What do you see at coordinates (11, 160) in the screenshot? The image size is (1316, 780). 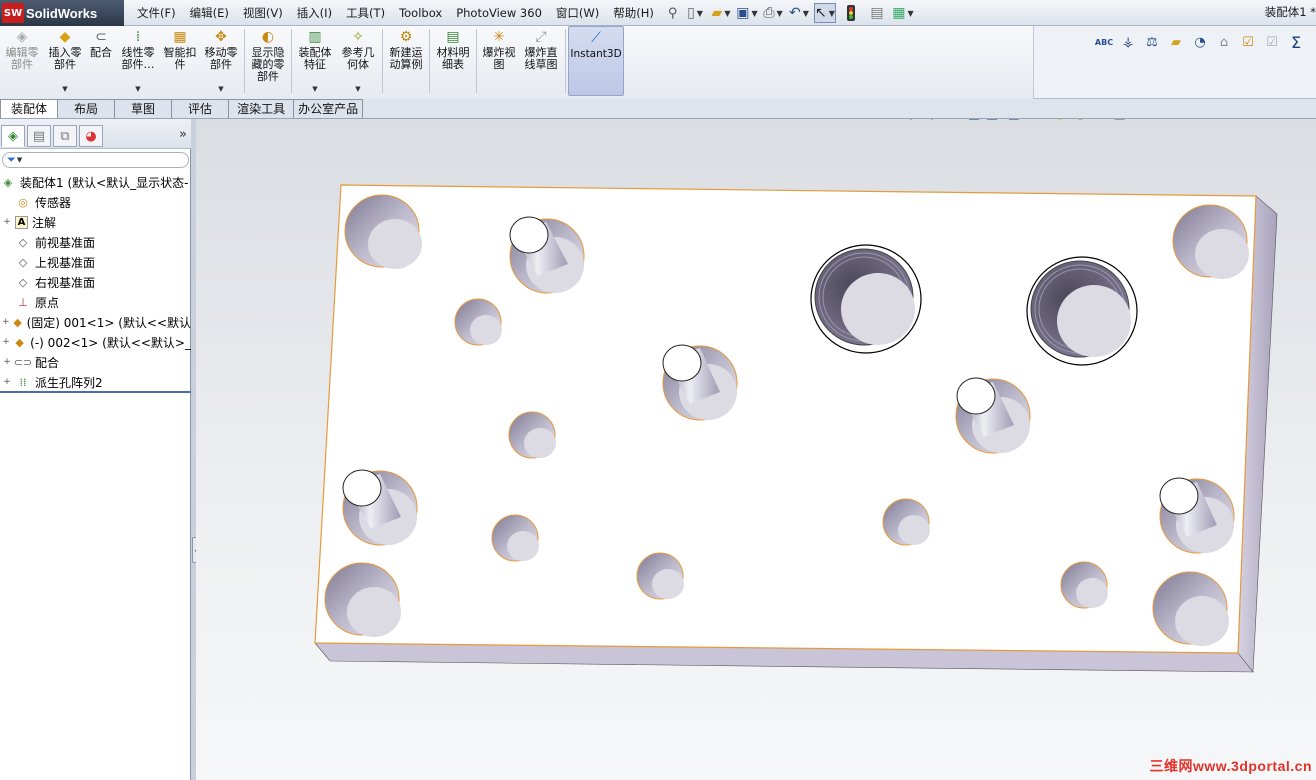 I see `filter-icon: ⏷` at bounding box center [11, 160].